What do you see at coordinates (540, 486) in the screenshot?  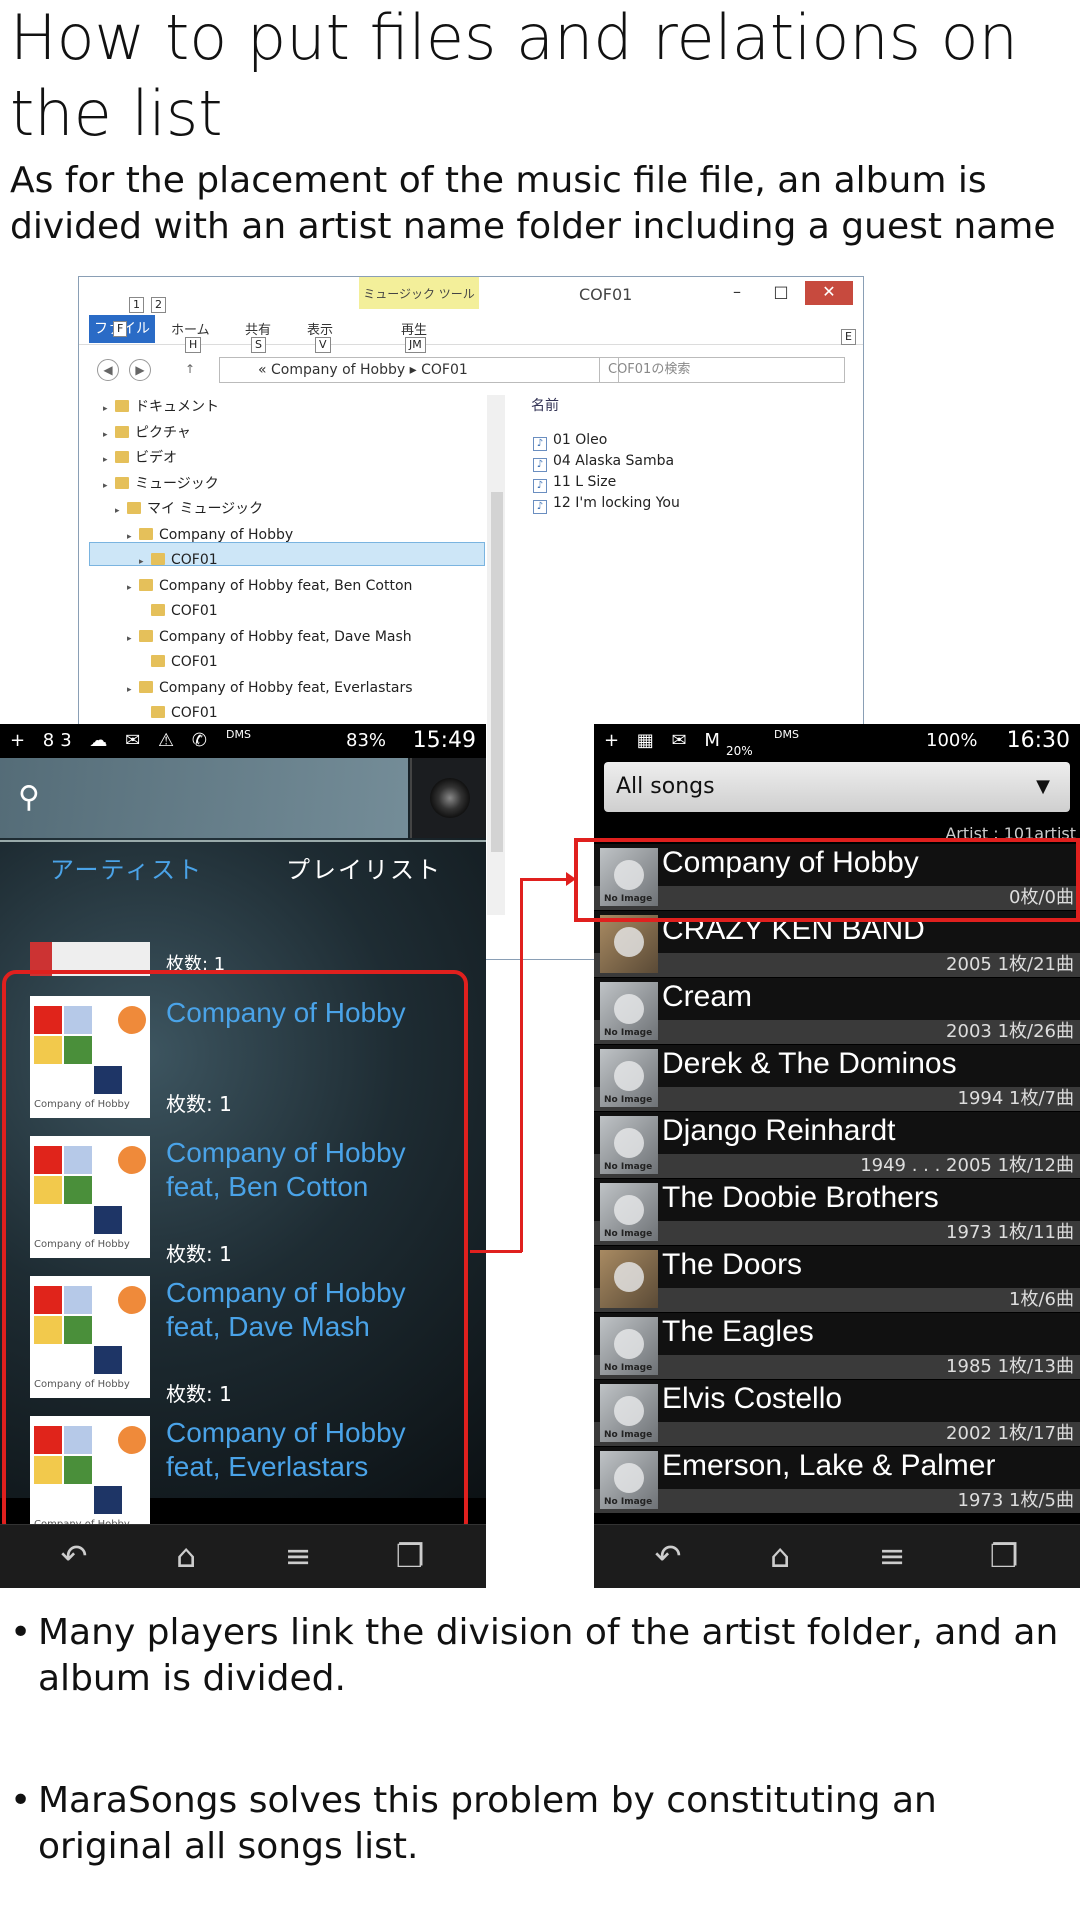 I see `music-file-icon: ♪` at bounding box center [540, 486].